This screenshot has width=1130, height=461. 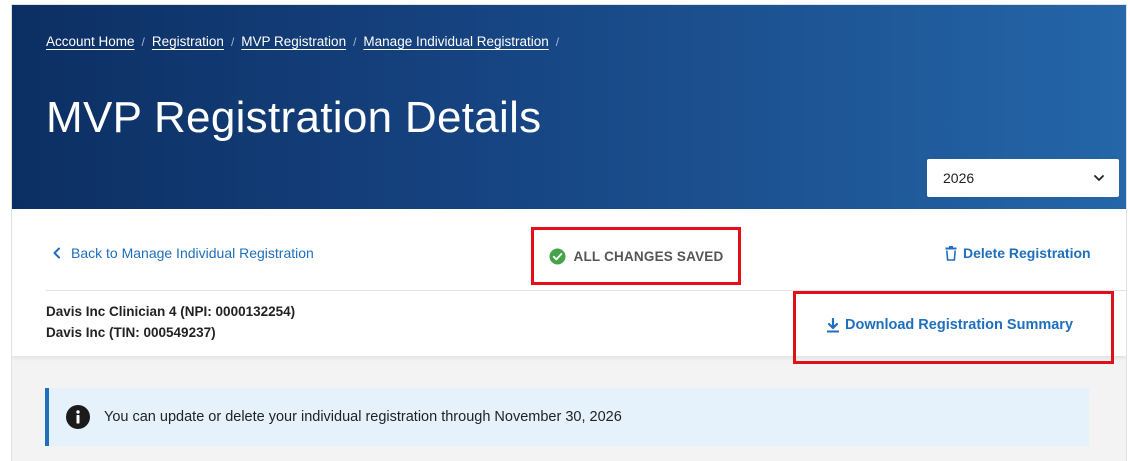 I want to click on save-status-badge: ALL CHANGES SAVED, so click(x=636, y=256).